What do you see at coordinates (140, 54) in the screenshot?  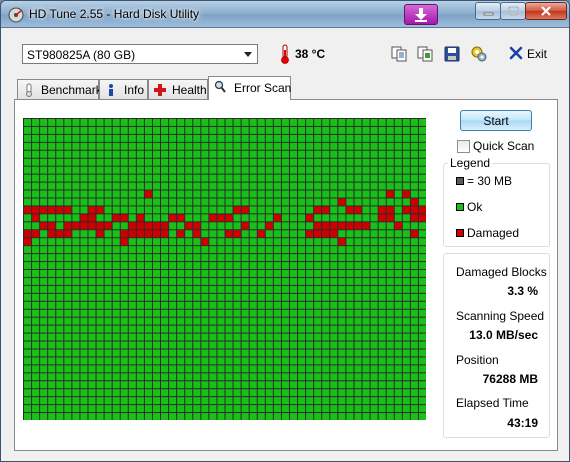 I see `drive-select: ST980825A (80 GB)` at bounding box center [140, 54].